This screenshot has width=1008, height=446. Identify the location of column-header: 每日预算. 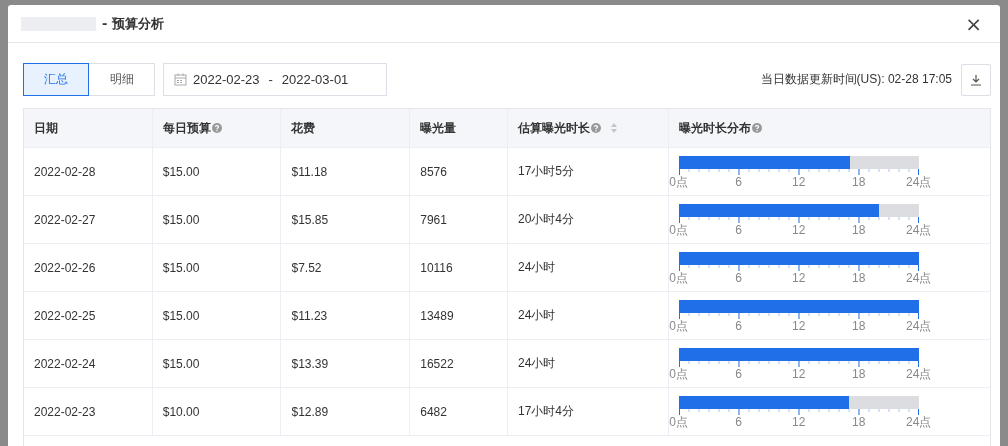
(186, 128).